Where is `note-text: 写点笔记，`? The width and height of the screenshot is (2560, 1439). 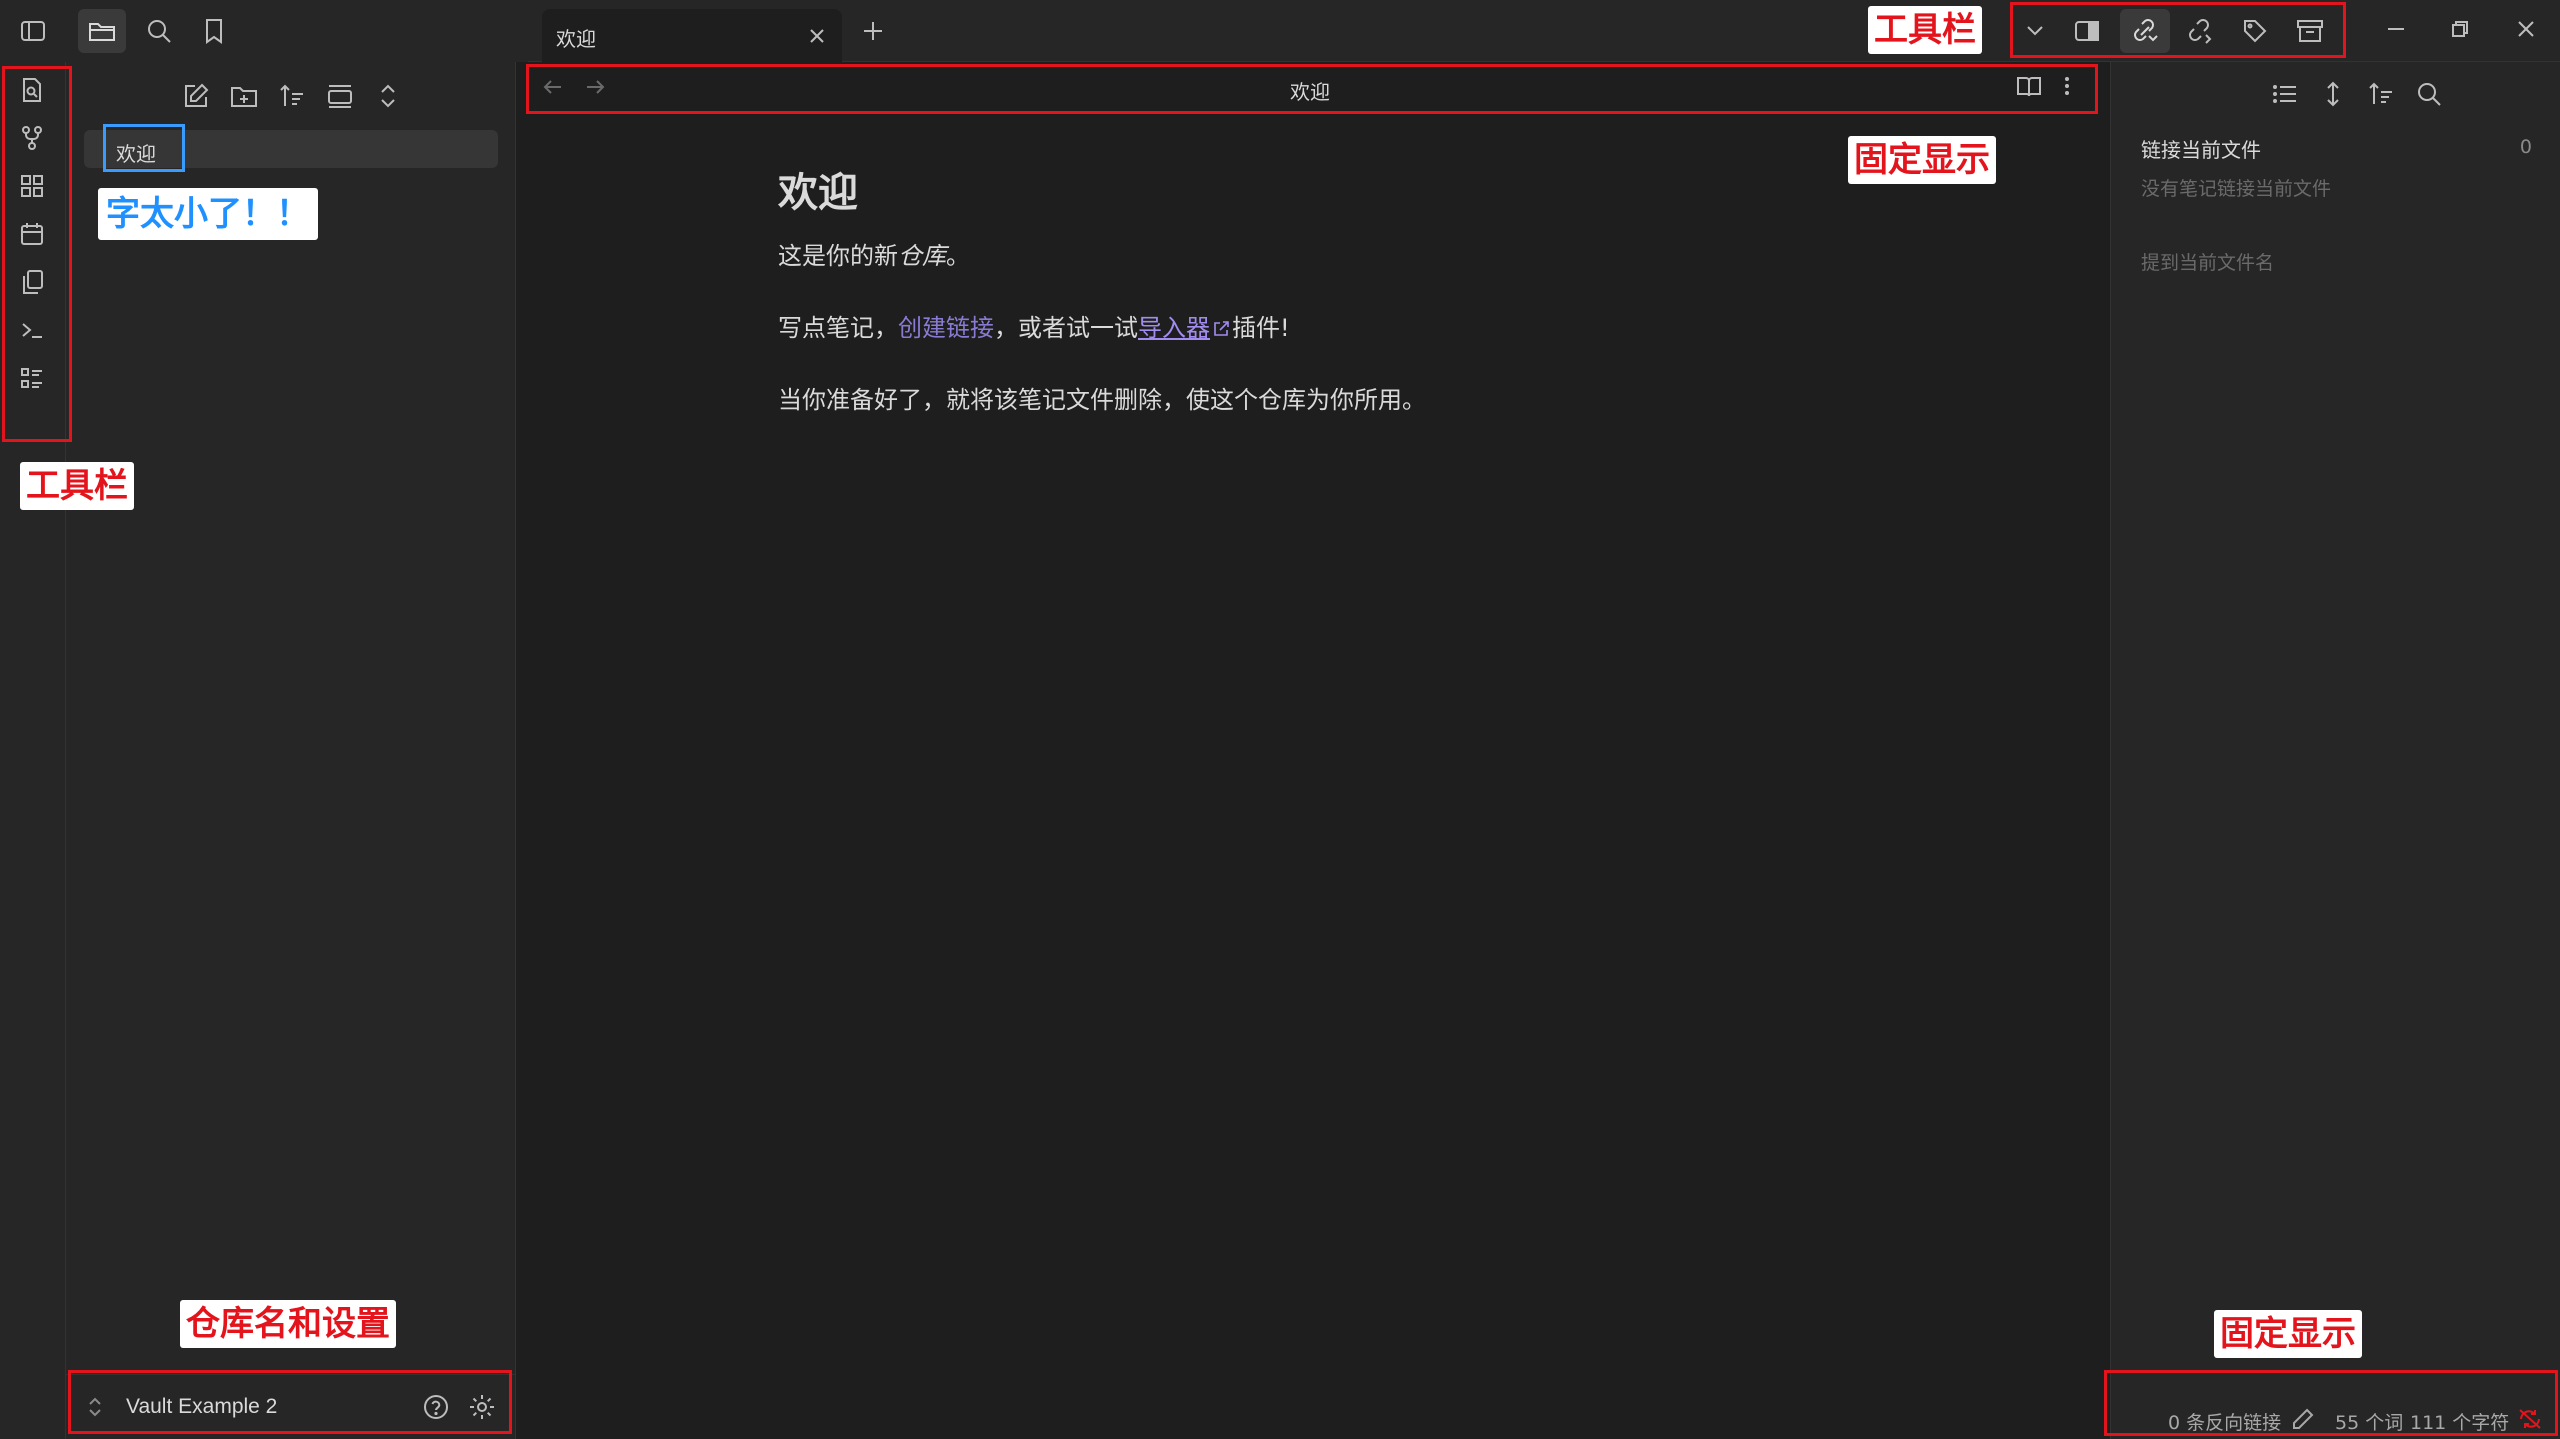
note-text: 写点笔记， is located at coordinates (838, 328).